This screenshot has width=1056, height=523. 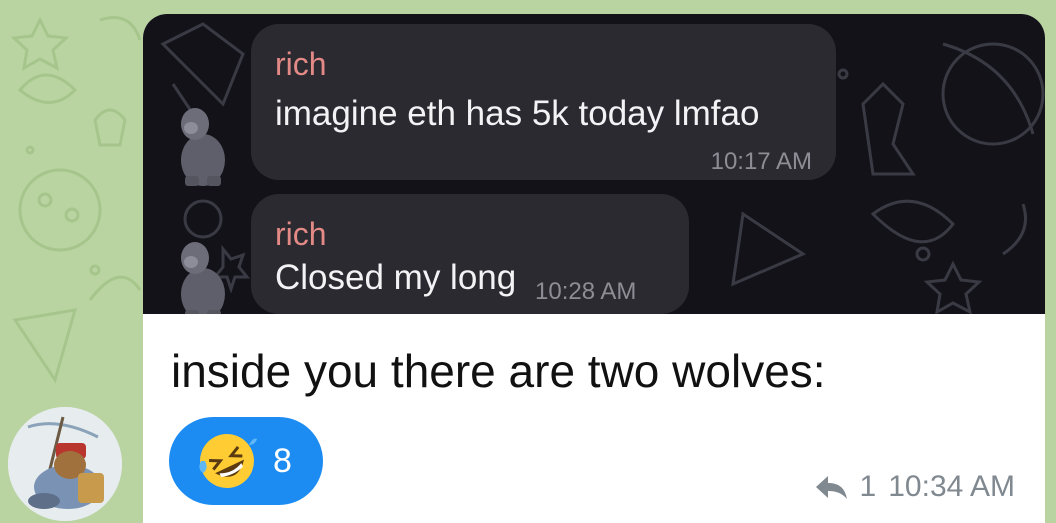 I want to click on reaction-count: 8, so click(x=282, y=461).